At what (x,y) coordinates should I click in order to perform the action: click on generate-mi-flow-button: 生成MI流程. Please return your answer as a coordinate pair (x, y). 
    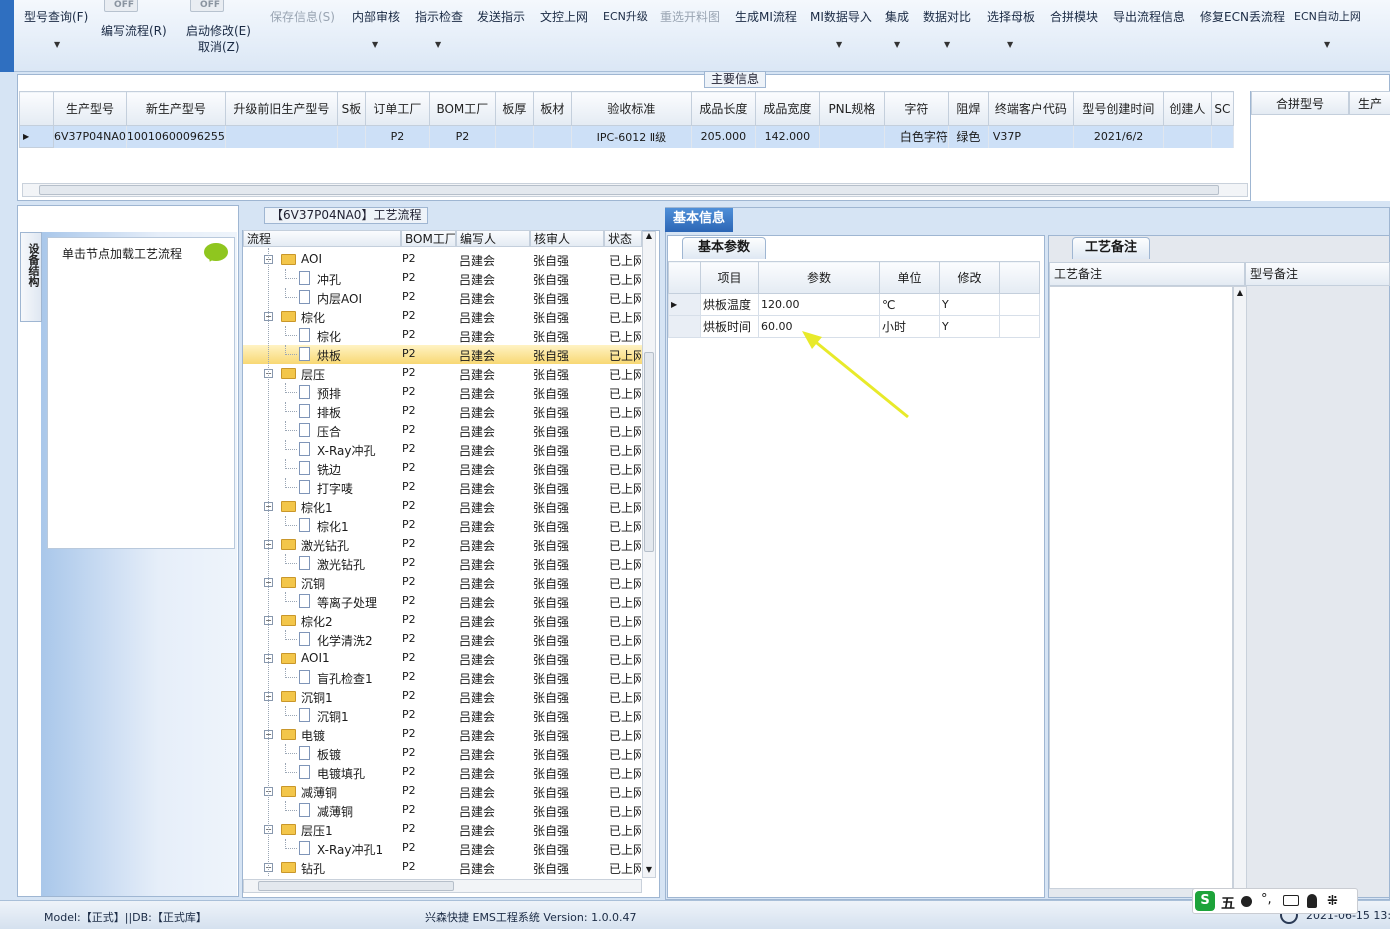
    Looking at the image, I should click on (766, 16).